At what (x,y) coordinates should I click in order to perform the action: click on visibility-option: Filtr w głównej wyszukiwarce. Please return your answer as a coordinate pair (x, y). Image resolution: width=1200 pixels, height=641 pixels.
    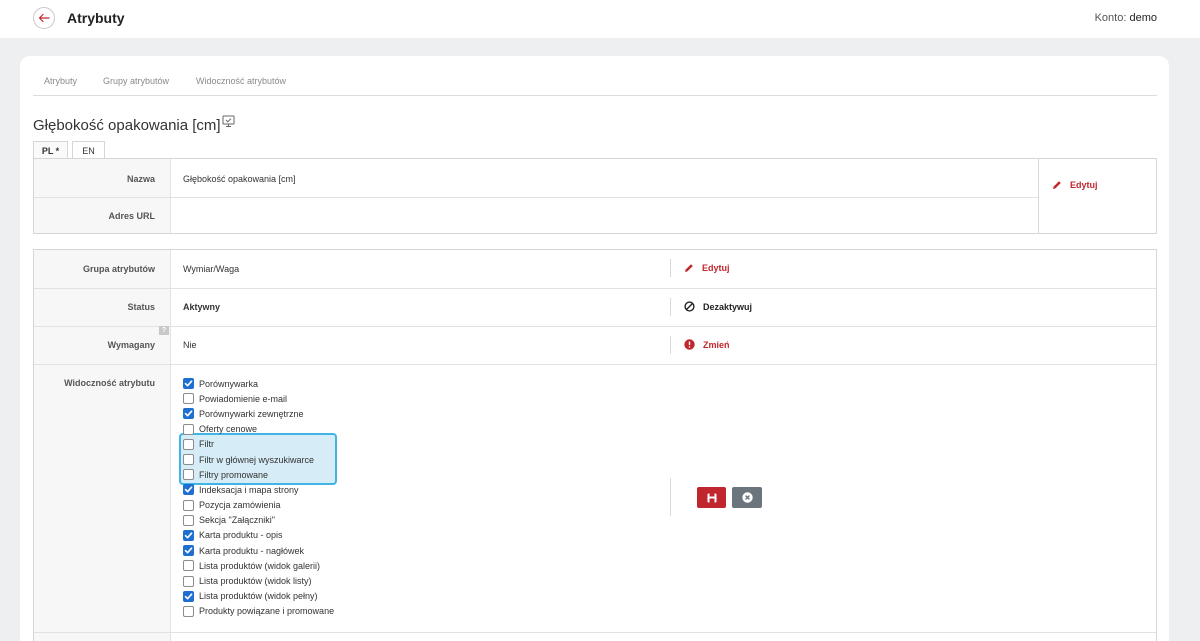
    Looking at the image, I should click on (258, 459).